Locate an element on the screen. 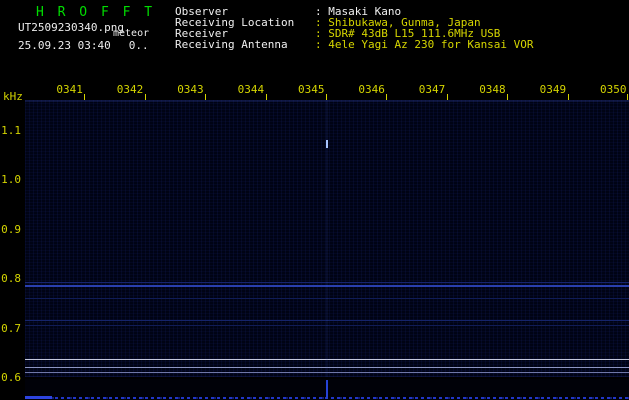 The height and width of the screenshot is (400, 629). y-tick-label: 1.0 is located at coordinates (11, 180).